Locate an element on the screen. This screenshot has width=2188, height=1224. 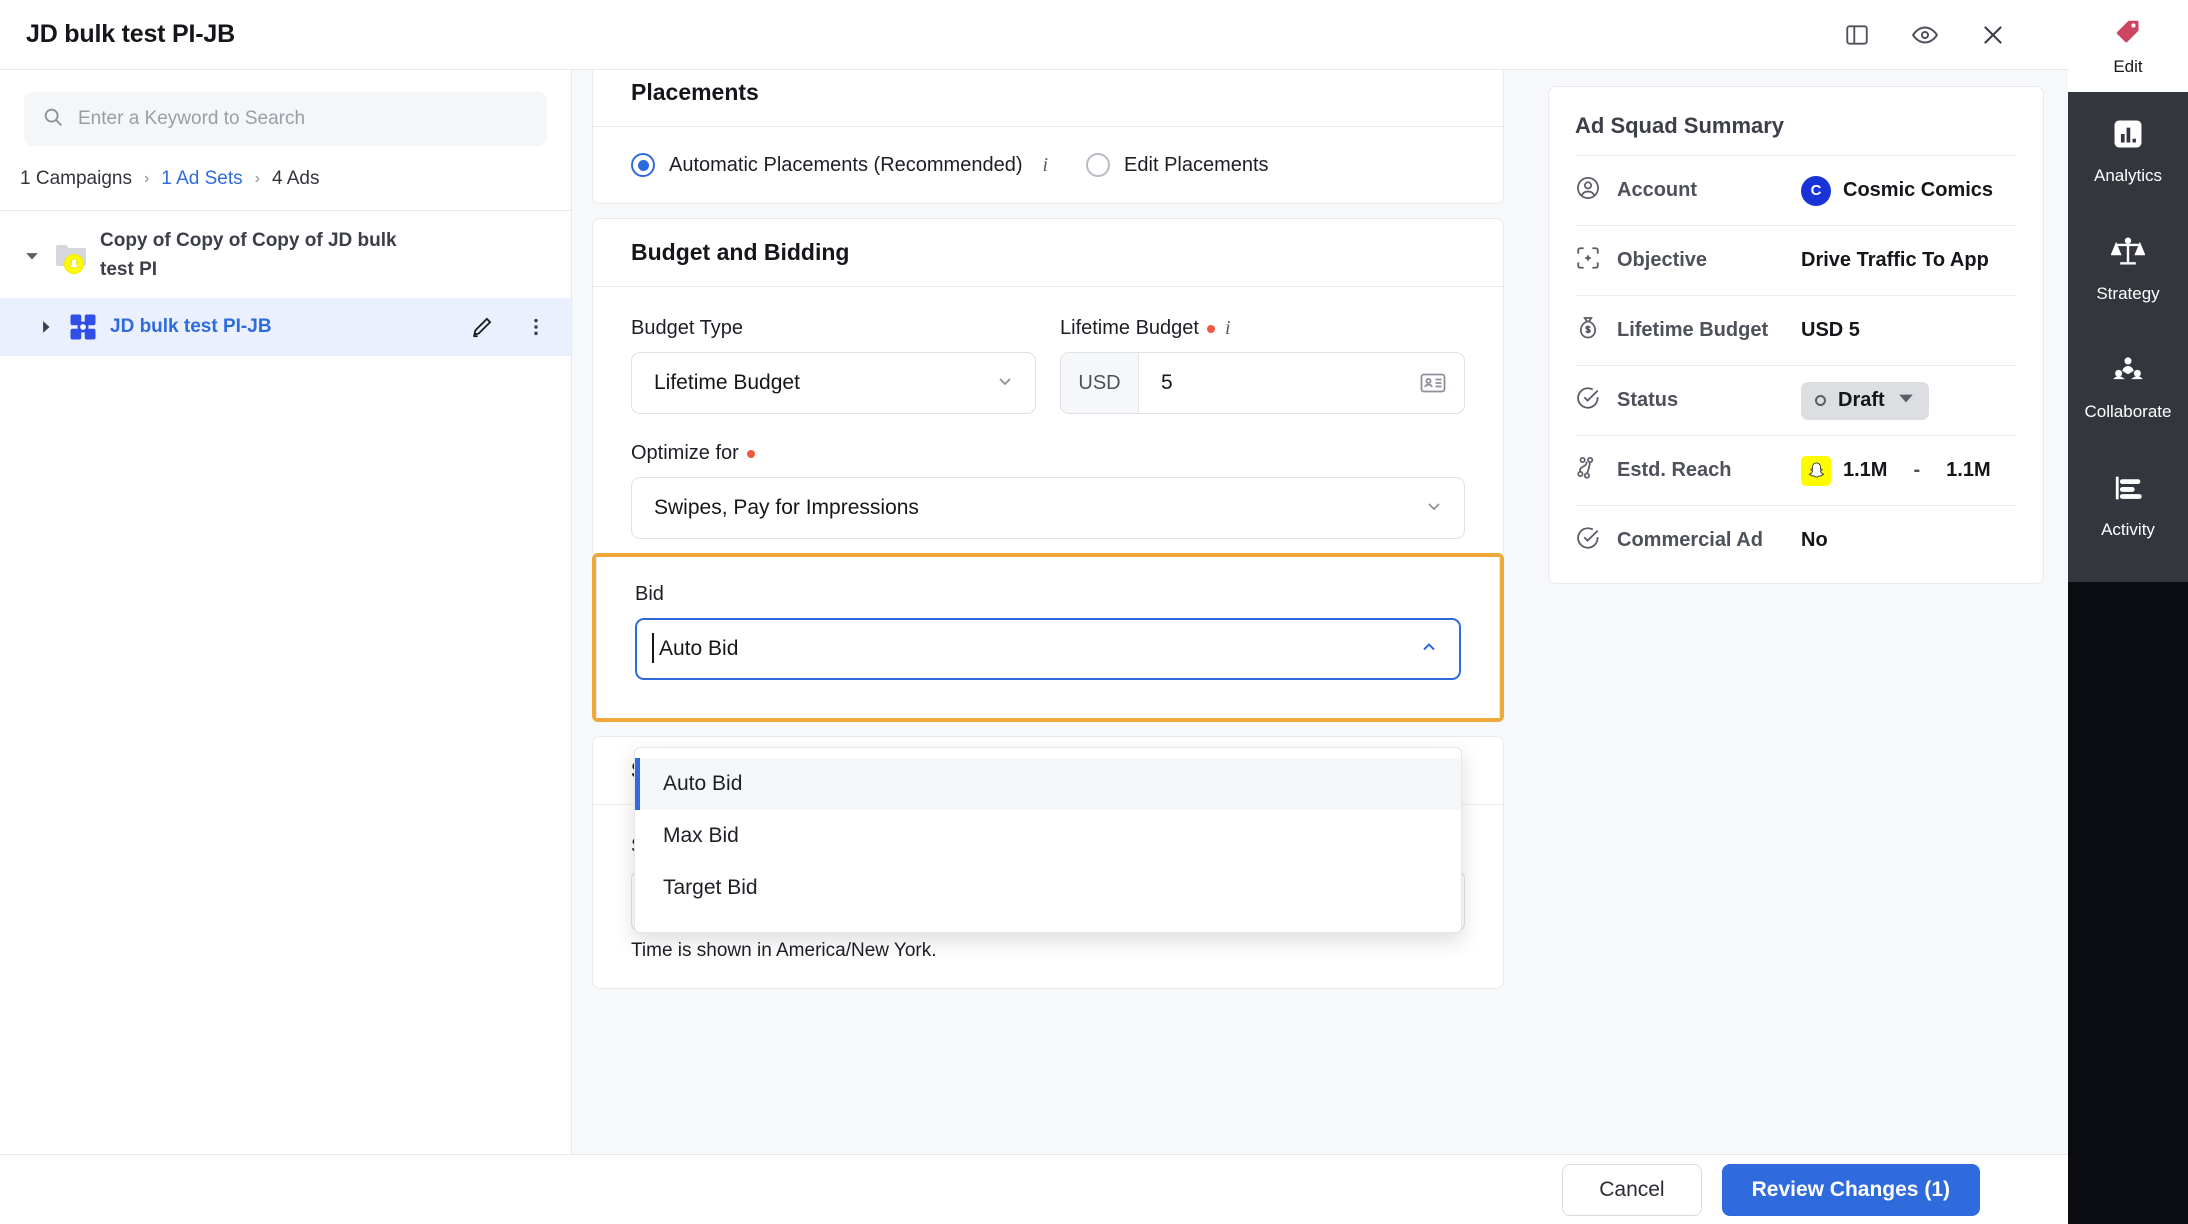
optimize-select: Swipes, Pay for Impressions is located at coordinates (1048, 508).